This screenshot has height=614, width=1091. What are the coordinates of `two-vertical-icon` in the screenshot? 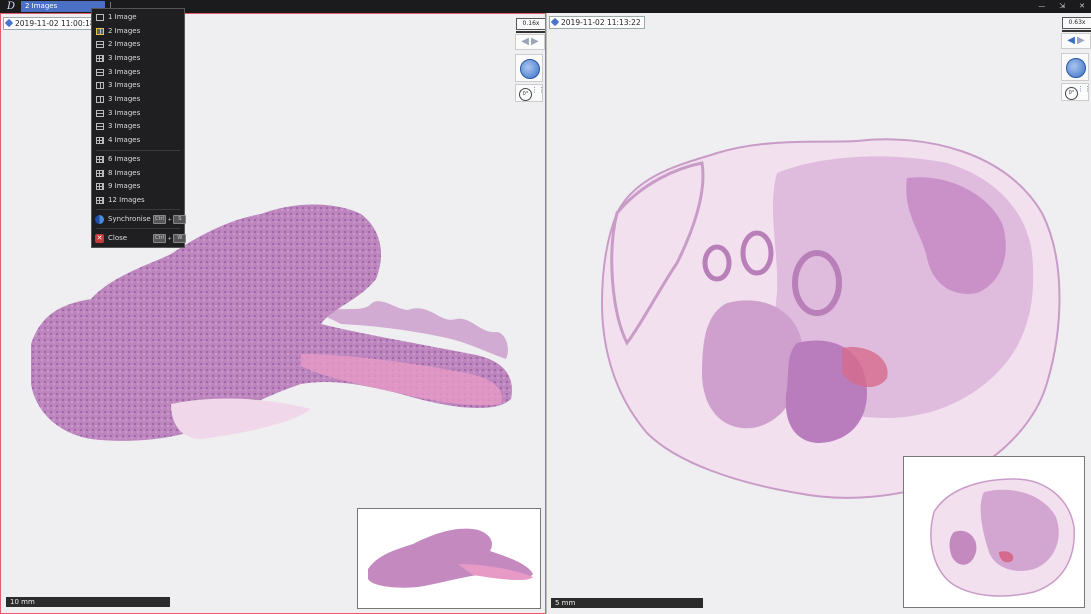 It's located at (100, 31).